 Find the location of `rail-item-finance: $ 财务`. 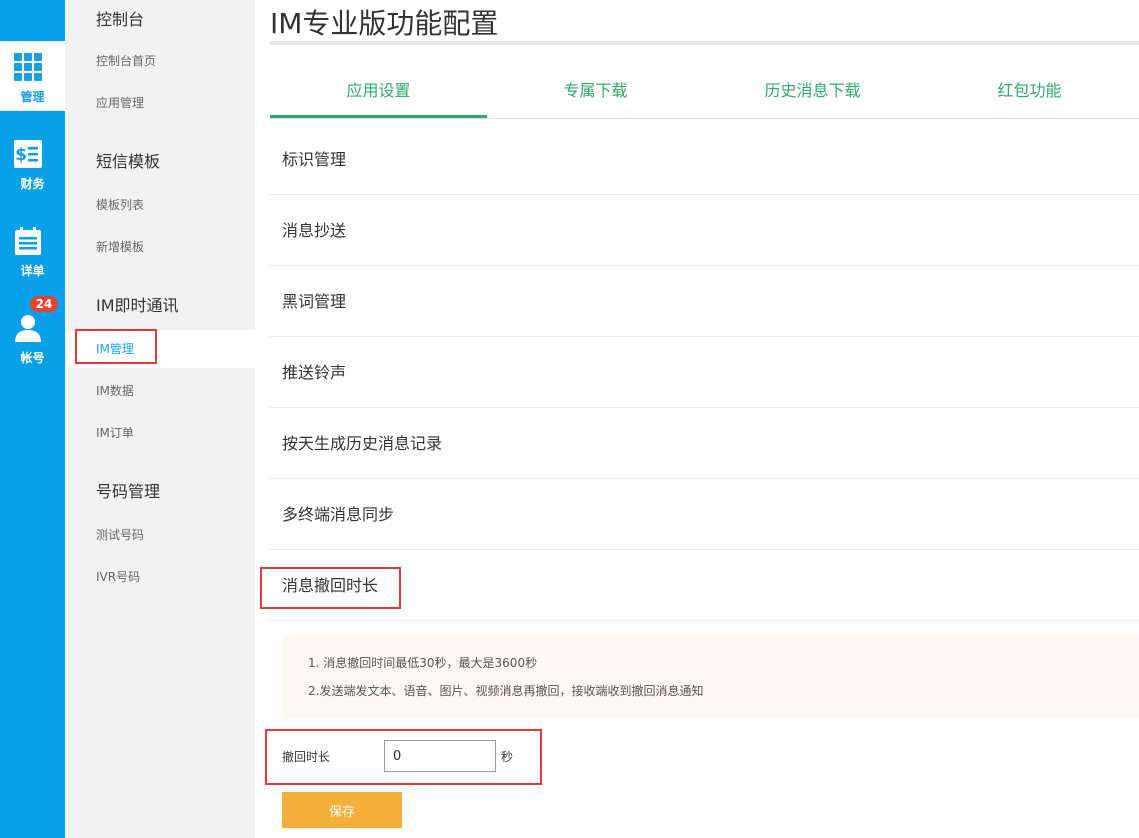

rail-item-finance: $ 财务 is located at coordinates (32, 163).